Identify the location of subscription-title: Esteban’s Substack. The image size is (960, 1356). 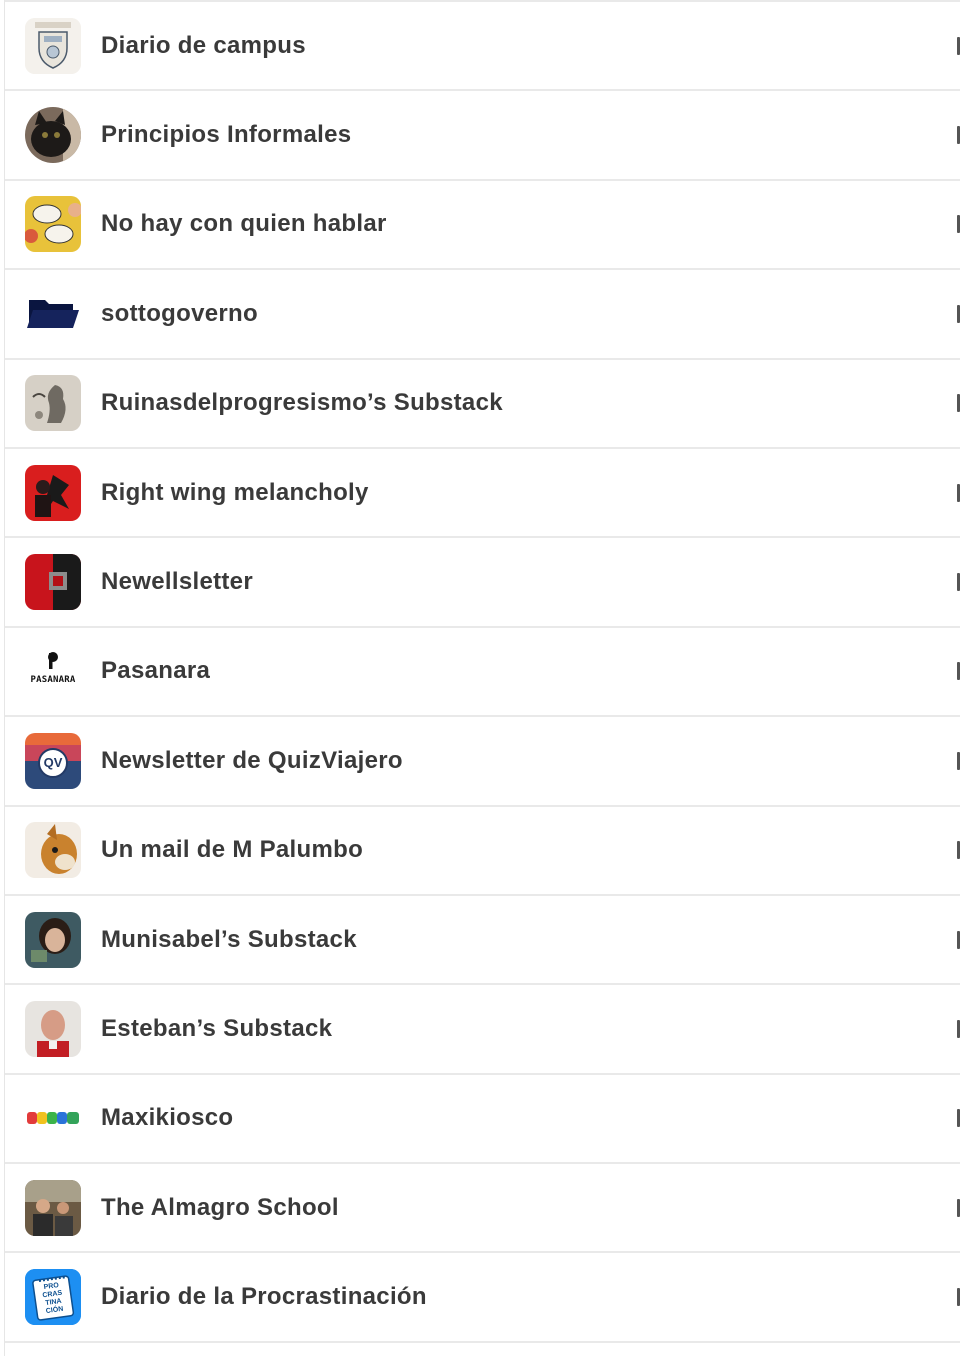
(217, 1028).